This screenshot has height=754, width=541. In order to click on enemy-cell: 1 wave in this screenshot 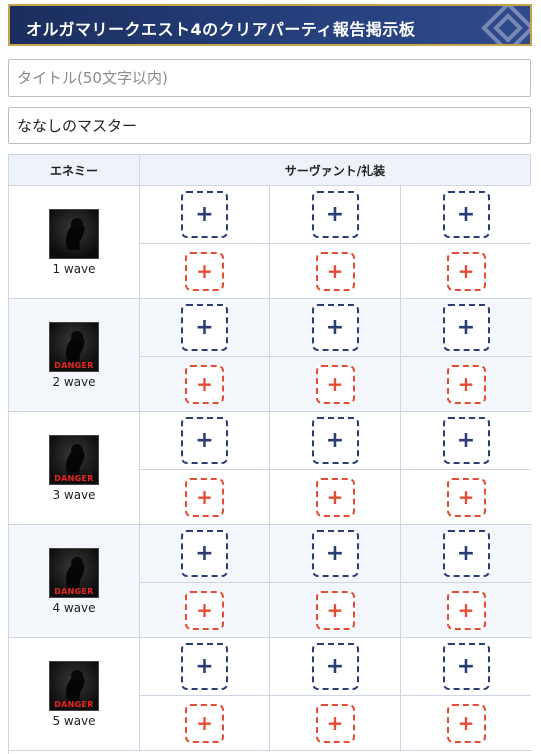, I will do `click(74, 242)`.